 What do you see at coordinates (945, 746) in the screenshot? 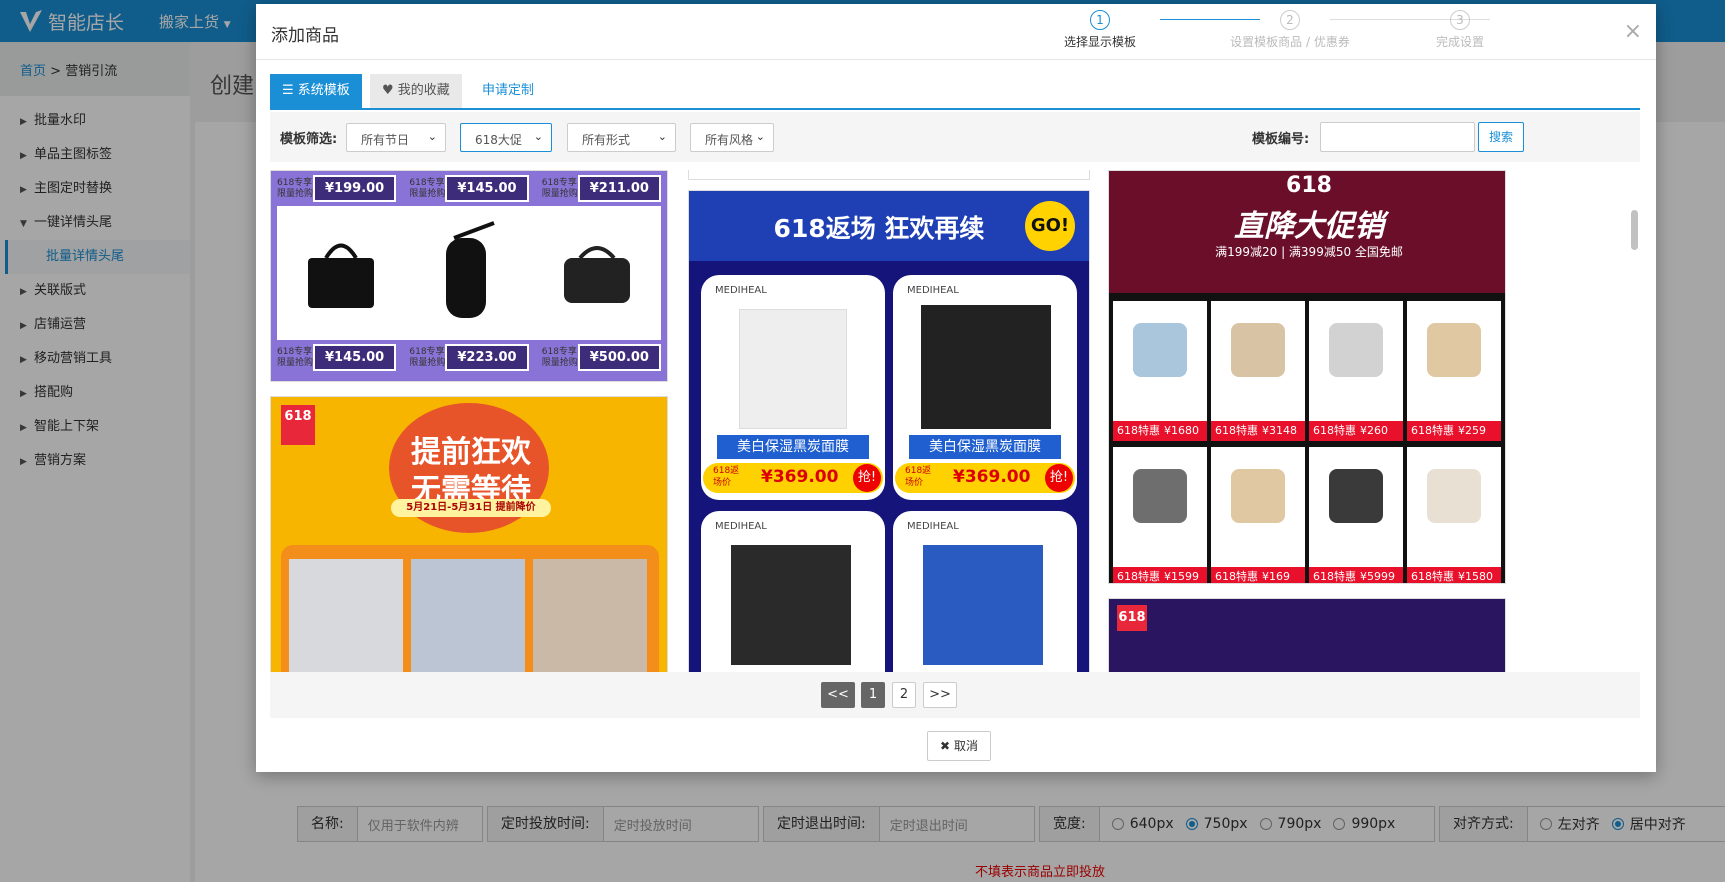
I see `close-icon: ✖` at bounding box center [945, 746].